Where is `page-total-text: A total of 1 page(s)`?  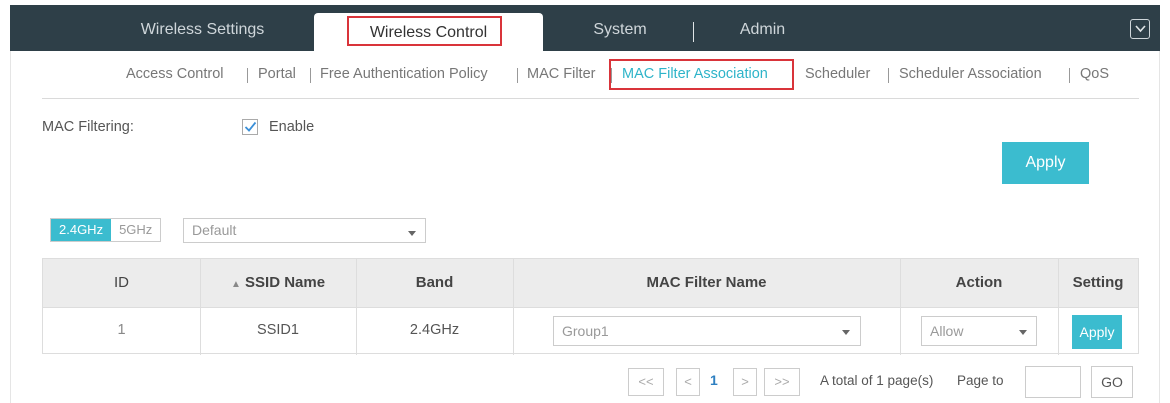 page-total-text: A total of 1 page(s) is located at coordinates (877, 380).